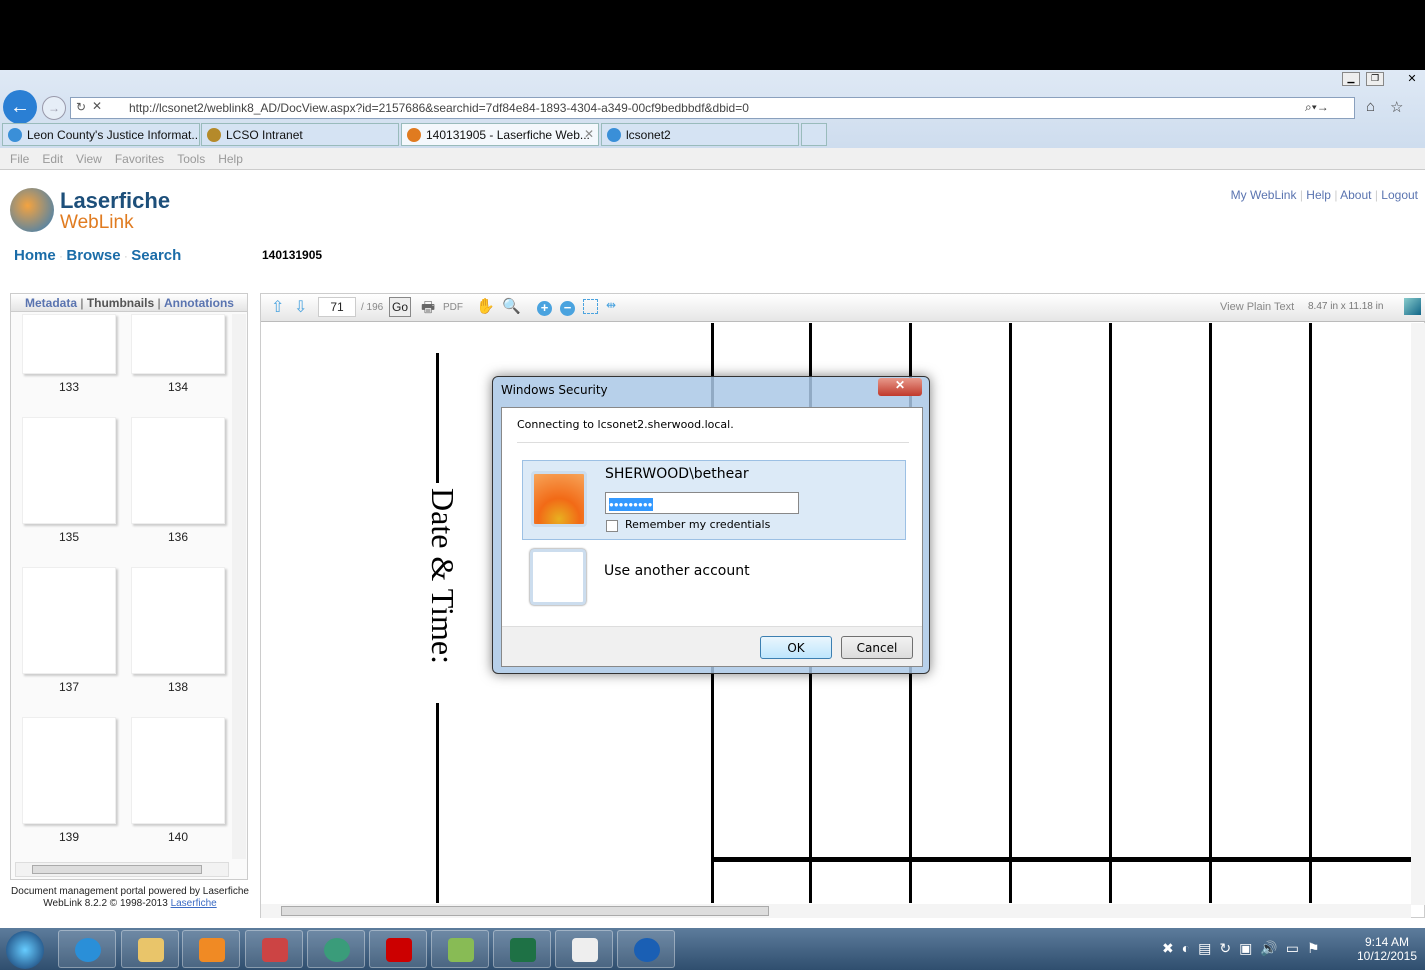 This screenshot has height=970, width=1425. Describe the element at coordinates (900, 387) in the screenshot. I see `dialog-close-button: ✕` at that location.